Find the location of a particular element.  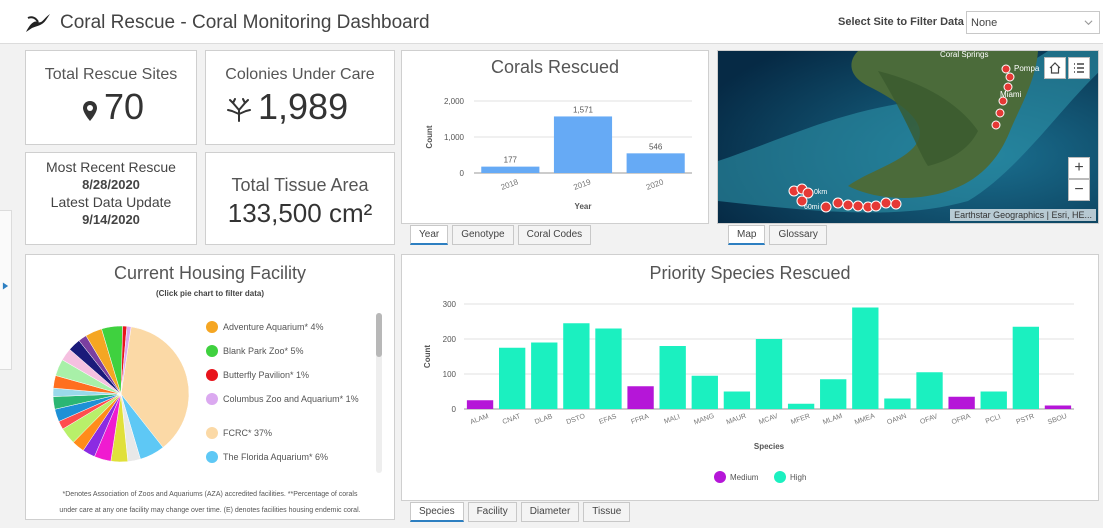

list-icon is located at coordinates (1079, 68).